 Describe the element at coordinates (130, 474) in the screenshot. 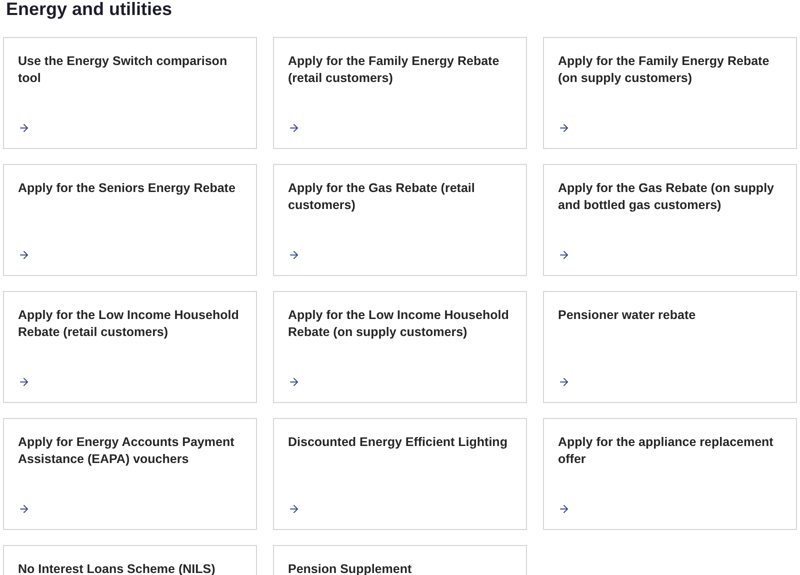

I see `service-link-card: Apply for Energy Accounts Payment Assistance (EAPA) vouchers` at that location.